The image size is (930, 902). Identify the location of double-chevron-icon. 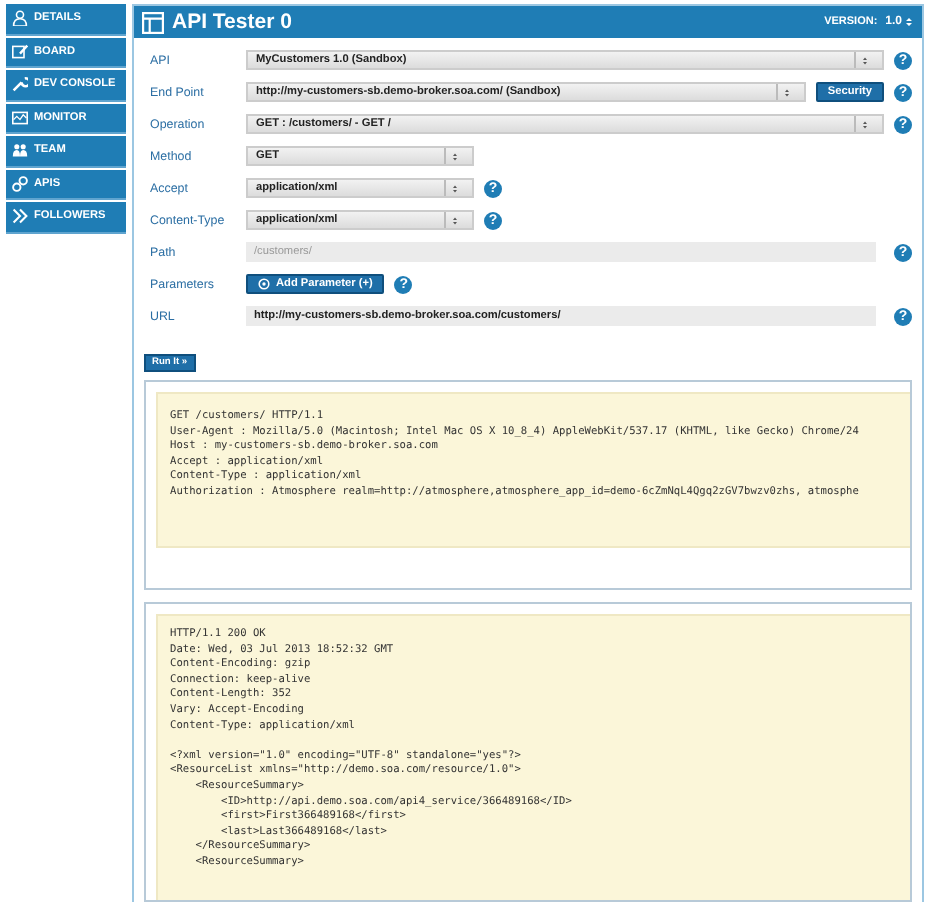
(20, 216).